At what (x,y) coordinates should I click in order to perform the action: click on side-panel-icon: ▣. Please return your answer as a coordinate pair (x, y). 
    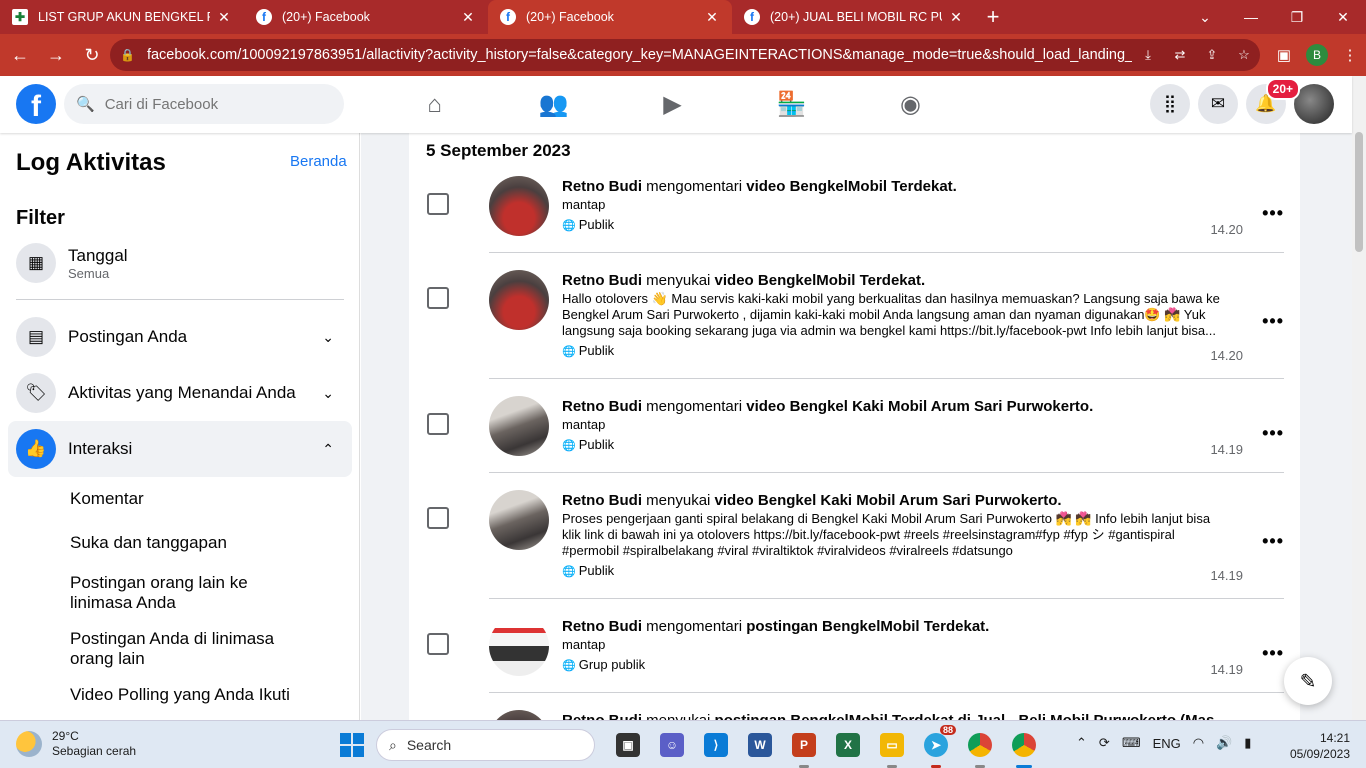
    Looking at the image, I should click on (1284, 55).